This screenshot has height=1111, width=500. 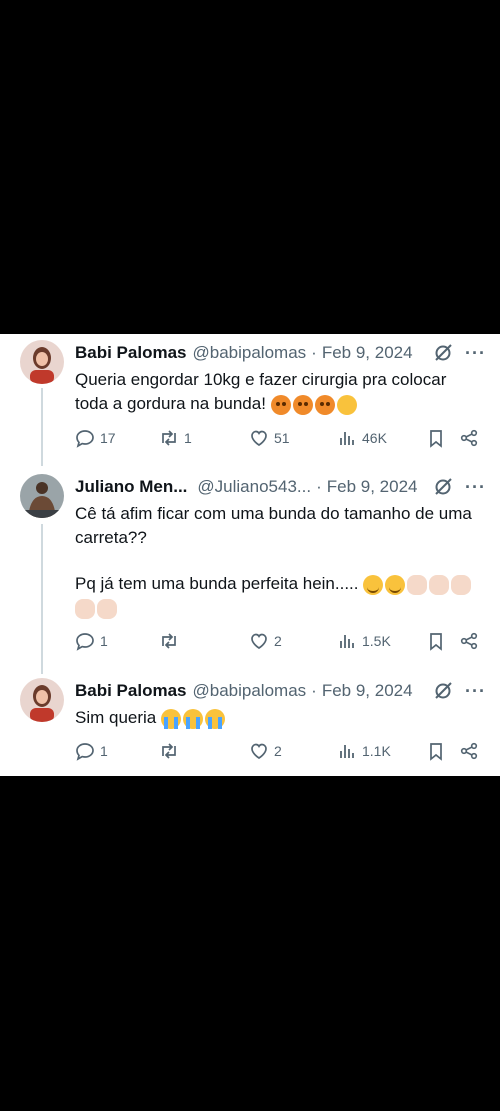 What do you see at coordinates (374, 438) in the screenshot?
I see `view-count: 46K` at bounding box center [374, 438].